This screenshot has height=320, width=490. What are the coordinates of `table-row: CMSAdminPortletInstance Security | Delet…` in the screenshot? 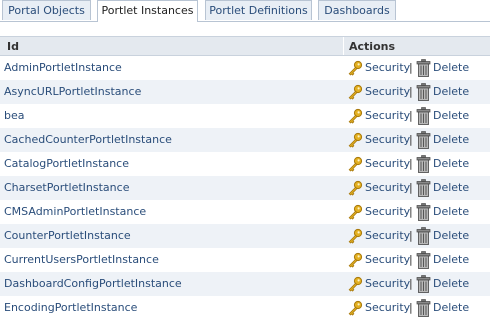 It's located at (245, 212).